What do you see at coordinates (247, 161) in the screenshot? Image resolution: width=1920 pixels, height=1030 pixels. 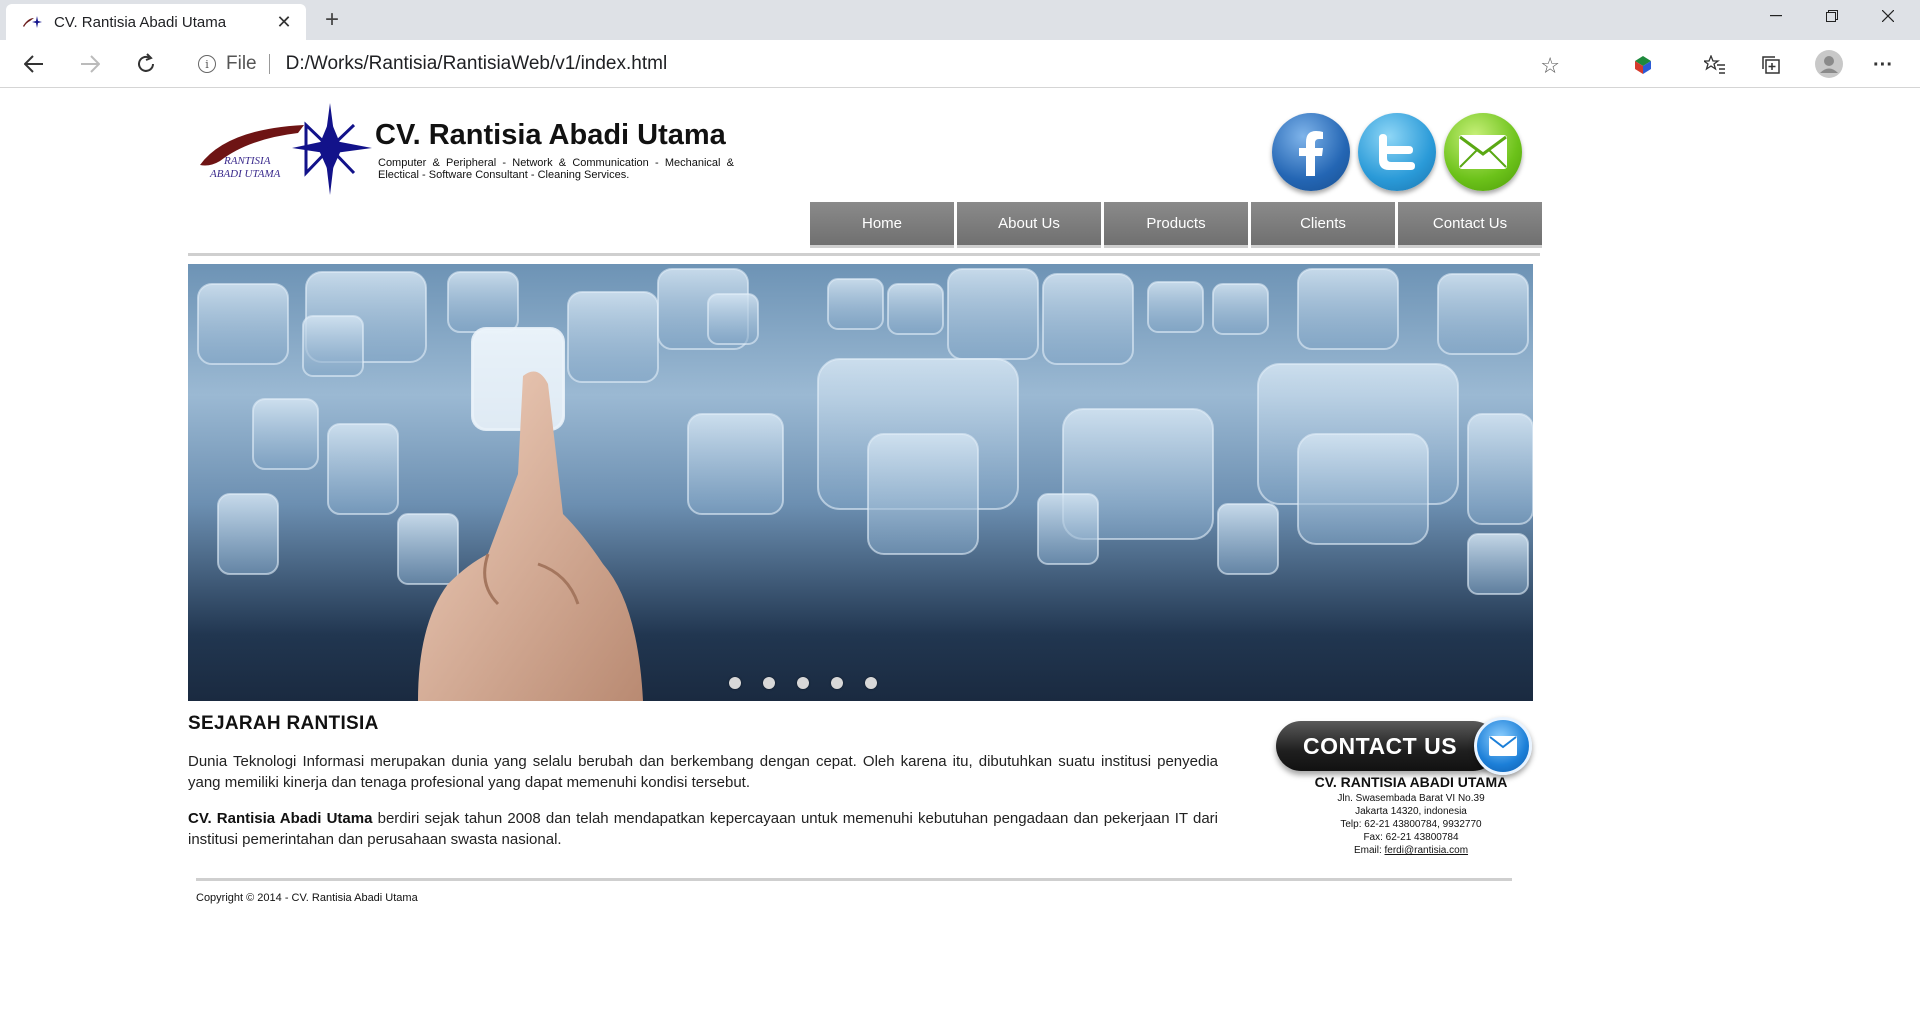 I see `logo-text-line1: RANTISIA` at bounding box center [247, 161].